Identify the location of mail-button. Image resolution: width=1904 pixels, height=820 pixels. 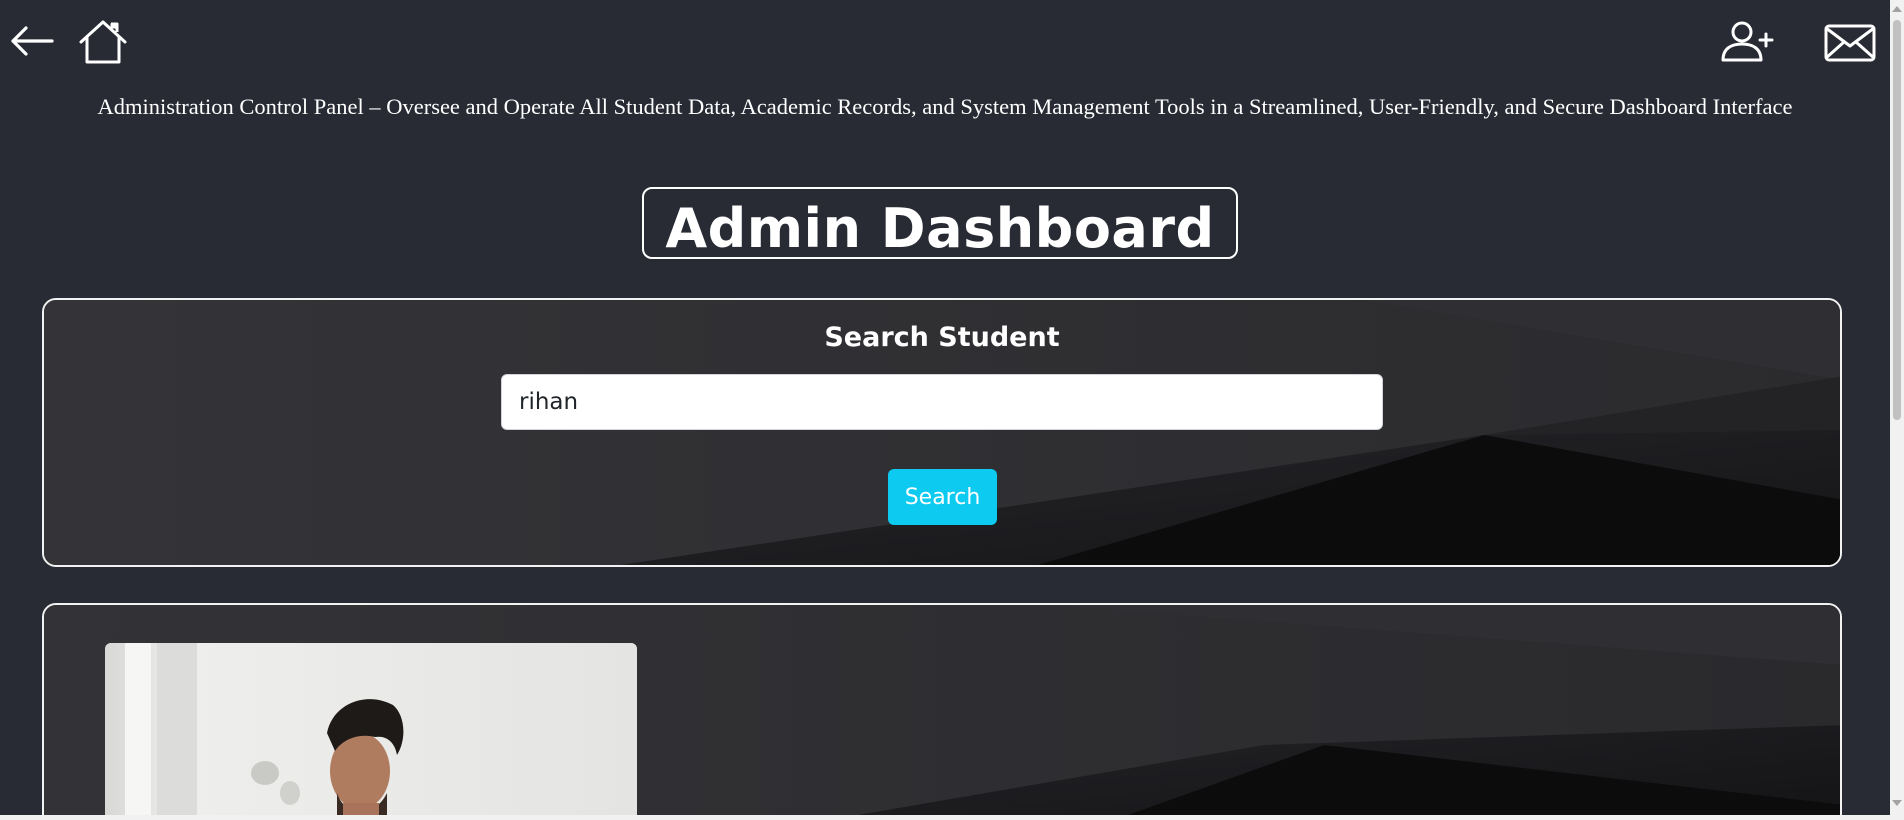
(1850, 42).